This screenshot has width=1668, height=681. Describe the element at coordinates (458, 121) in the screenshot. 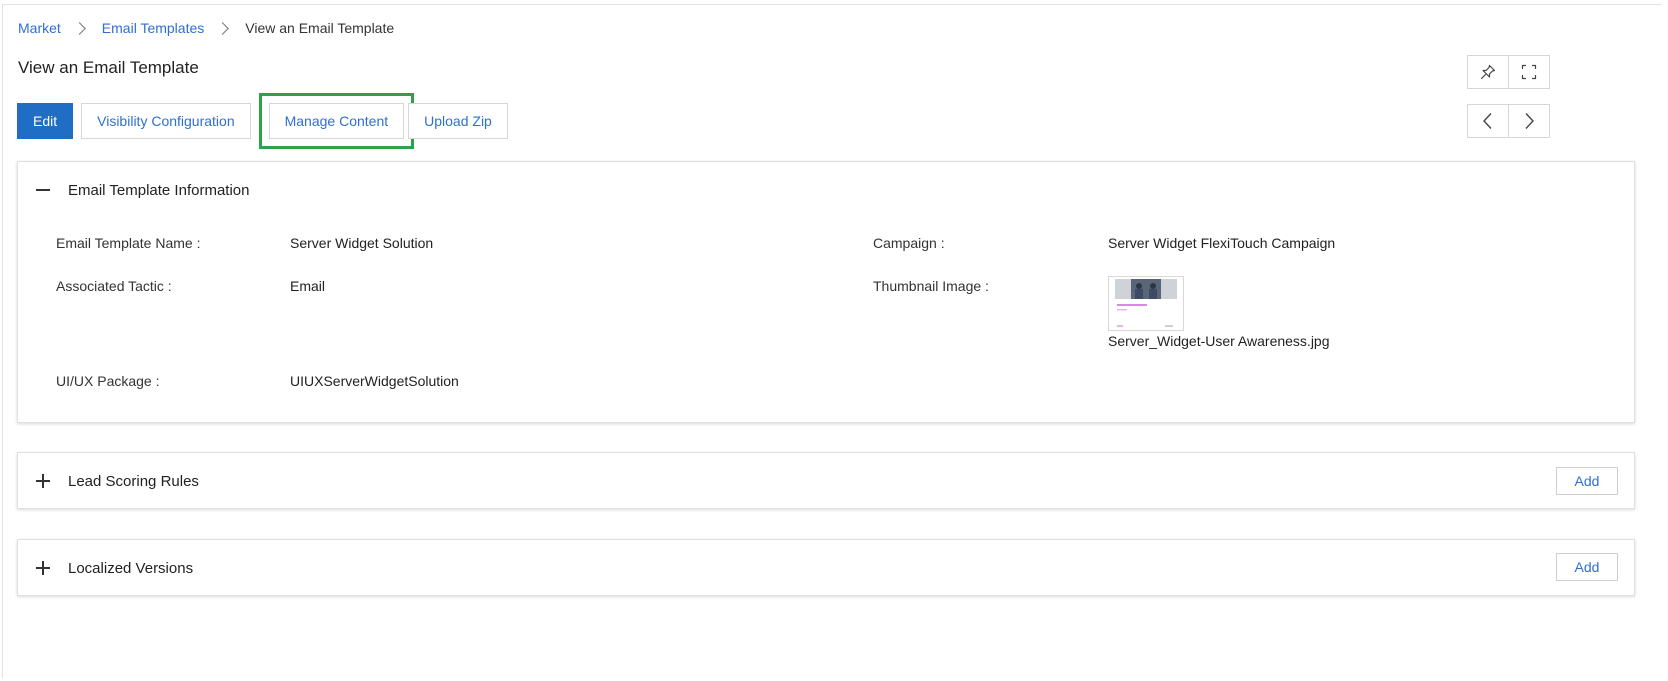

I see `upload-zip-button: Upload Zip` at that location.